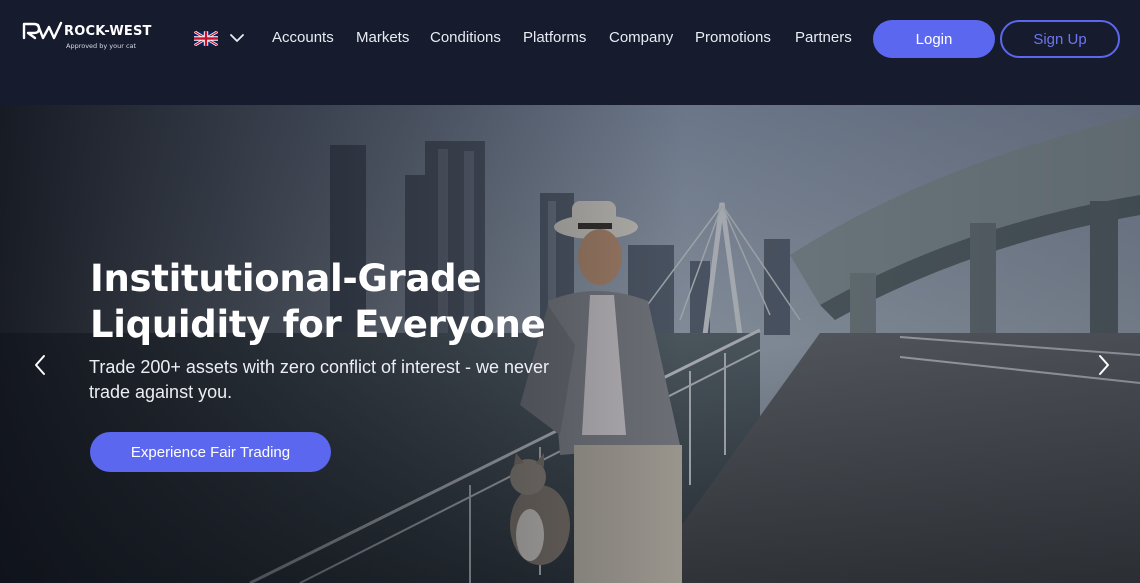 The width and height of the screenshot is (1140, 583). What do you see at coordinates (303, 37) in the screenshot?
I see `nav-item-accounts: Accounts` at bounding box center [303, 37].